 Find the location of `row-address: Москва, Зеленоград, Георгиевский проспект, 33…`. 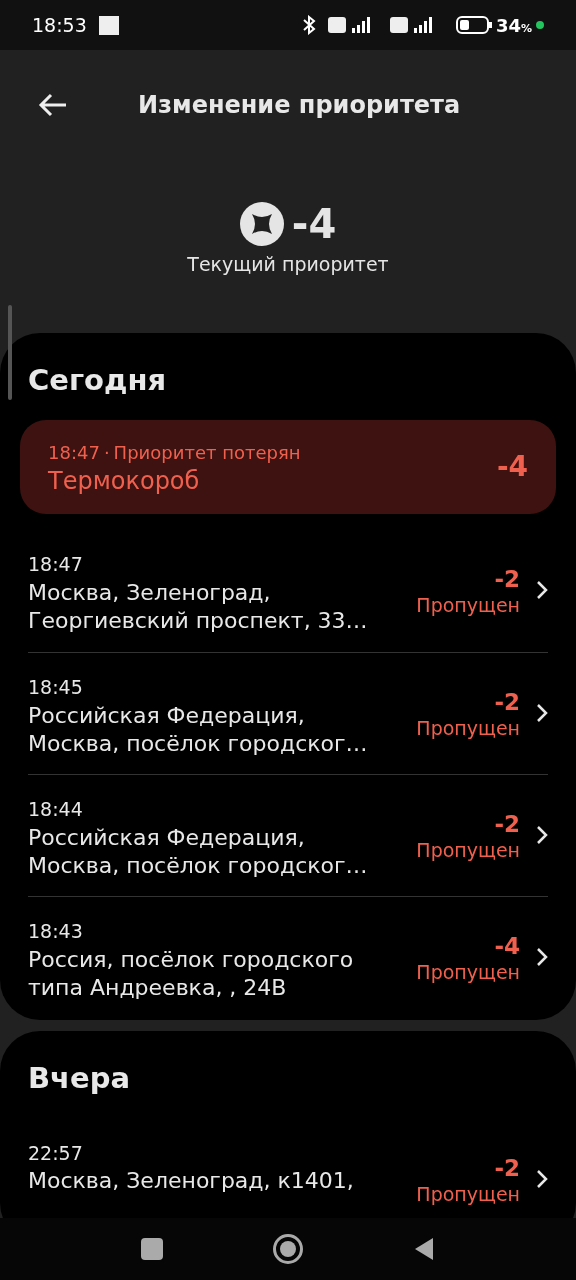

row-address: Москва, Зеленоград, Георгиевский проспект, 33… is located at coordinates (198, 606).